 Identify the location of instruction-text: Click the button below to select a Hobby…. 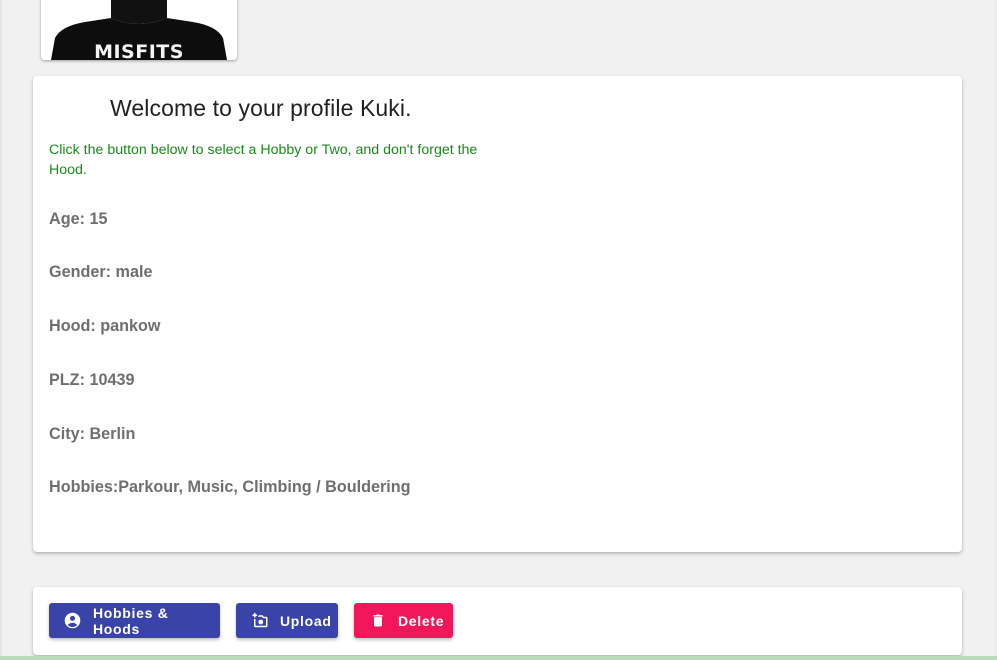
(263, 160).